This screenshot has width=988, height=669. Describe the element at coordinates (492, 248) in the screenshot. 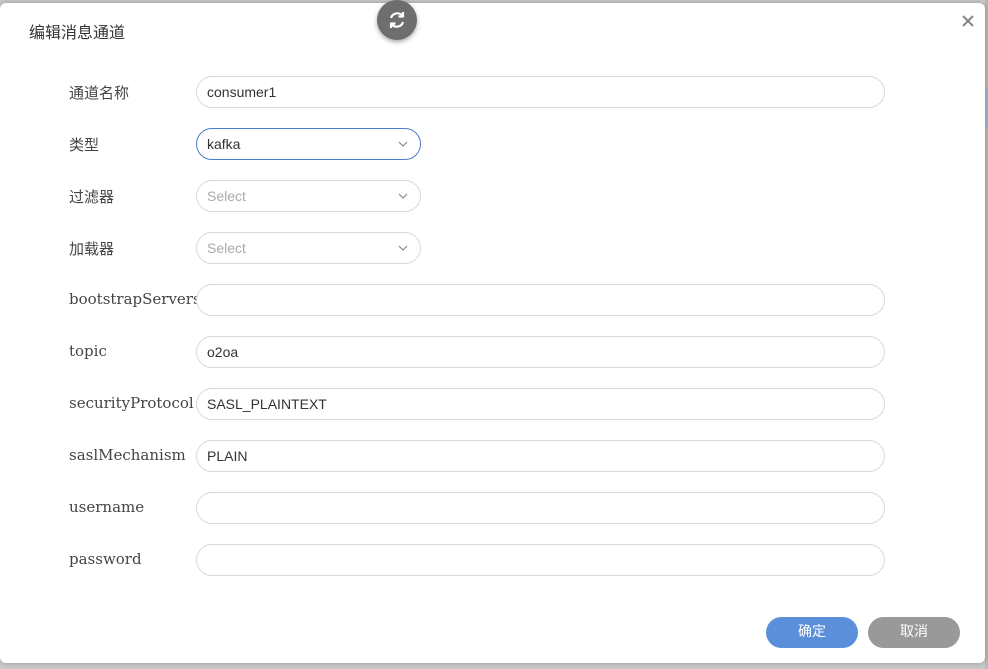

I see `row-loader: 加载器 Select` at that location.